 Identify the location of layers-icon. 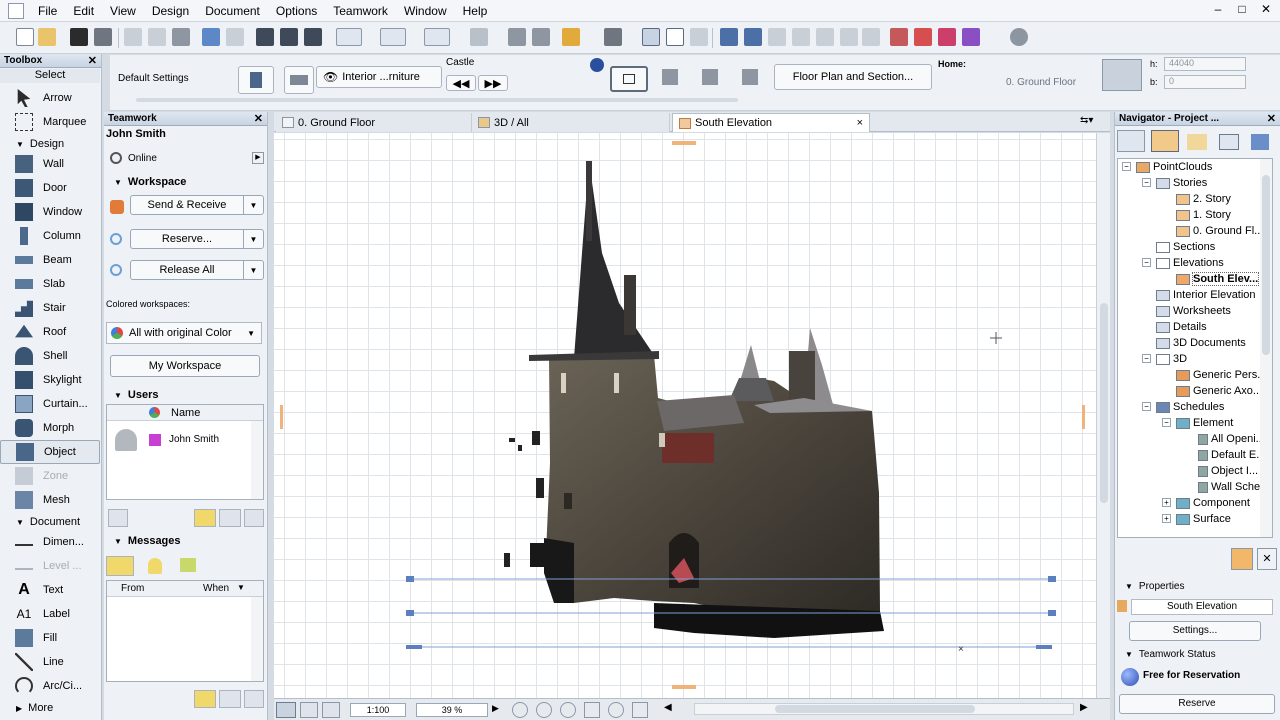
(571, 37).